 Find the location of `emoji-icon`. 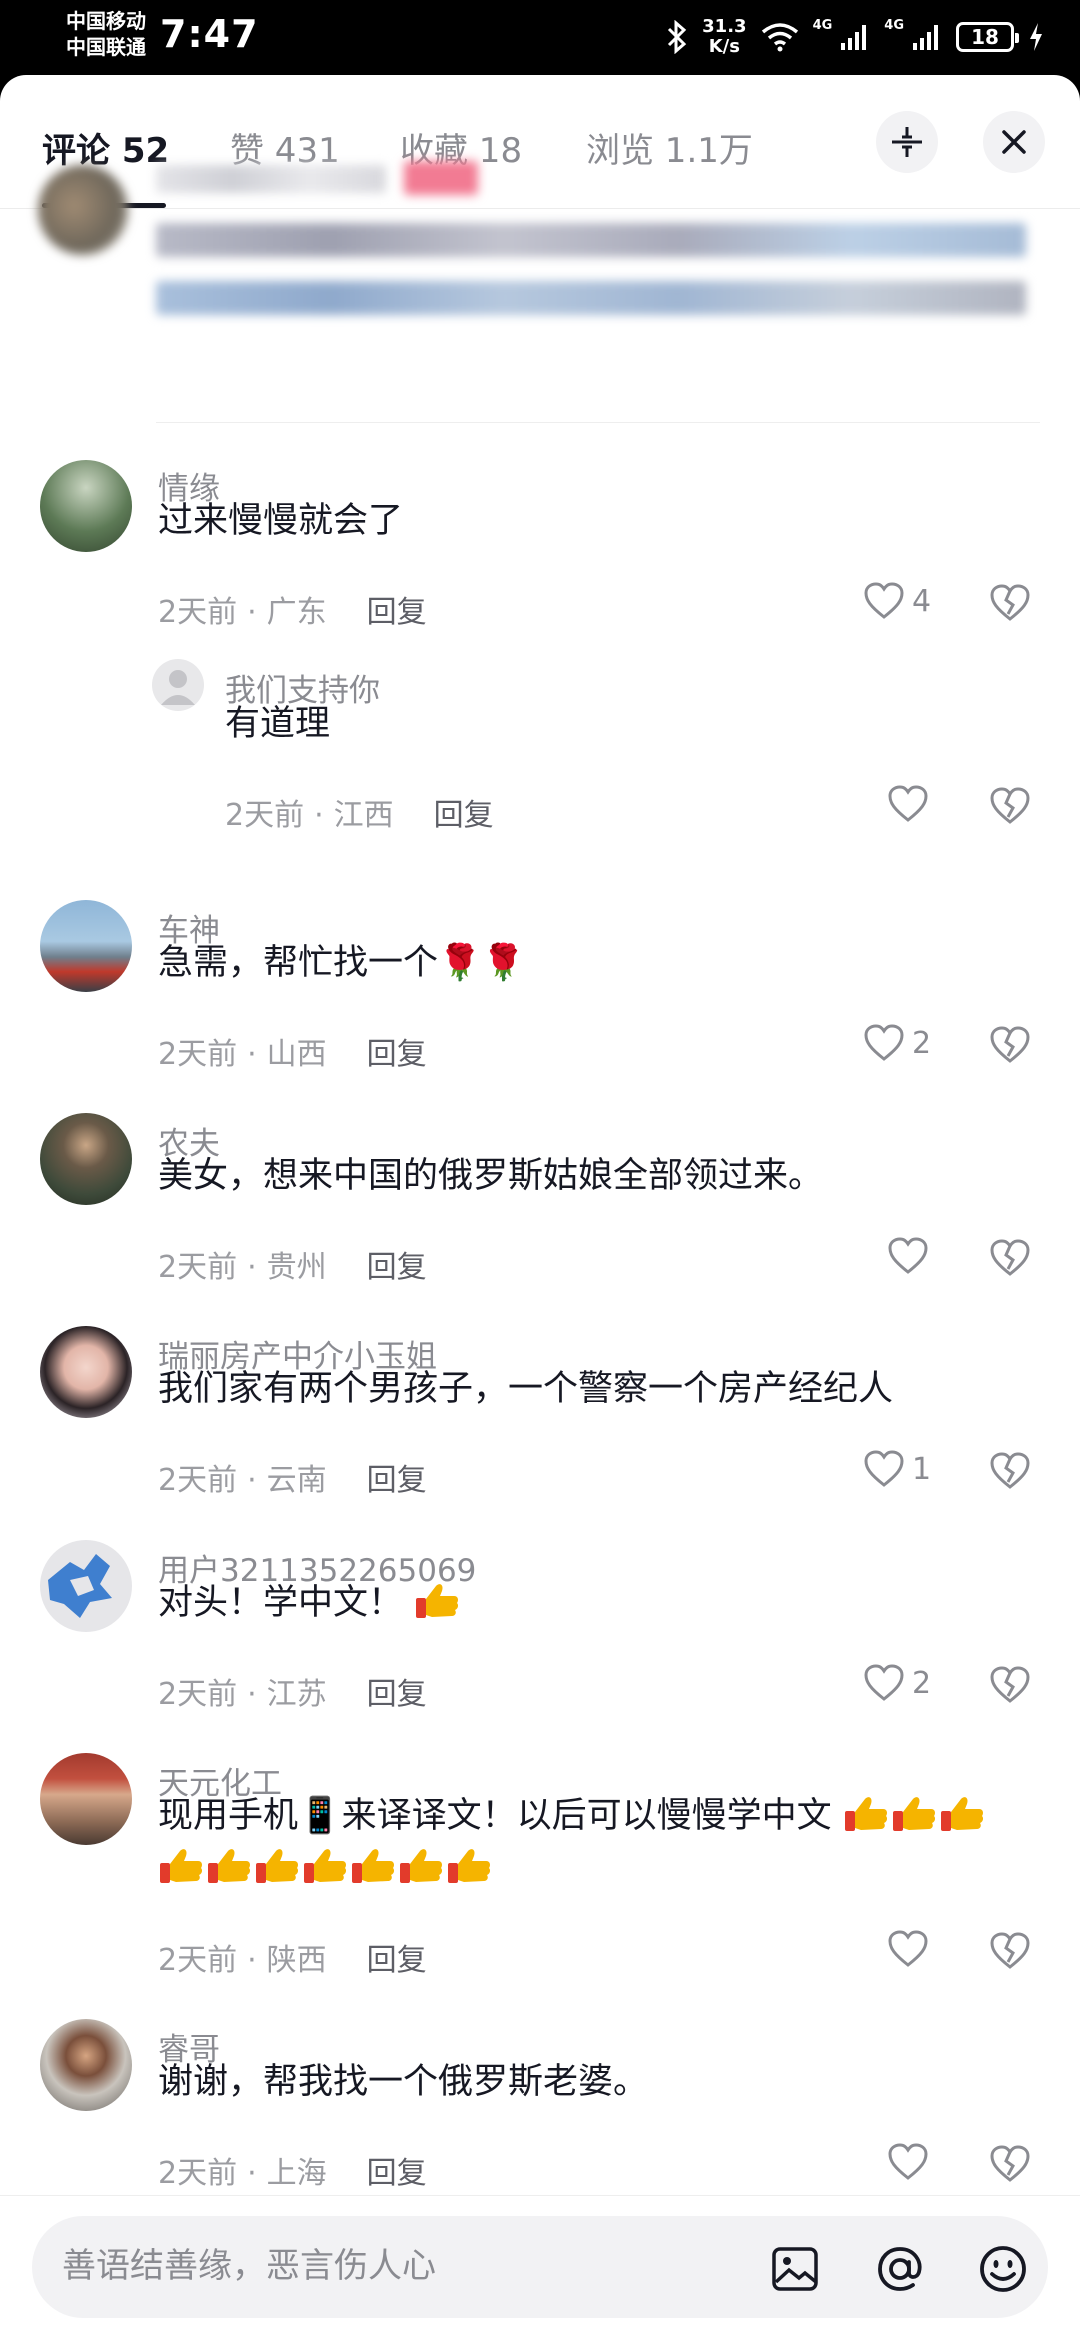

emoji-icon is located at coordinates (1003, 2269).